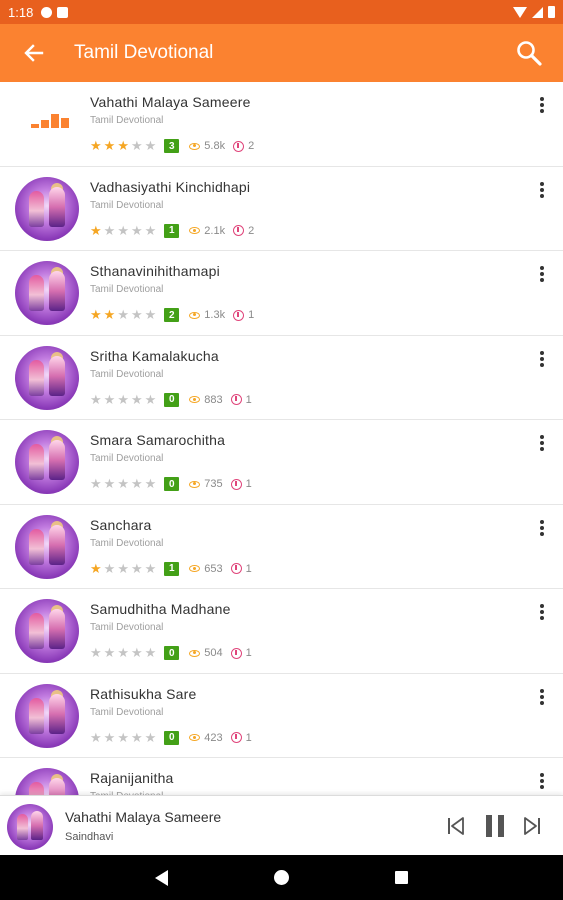 This screenshot has height=900, width=563. What do you see at coordinates (281, 877) in the screenshot?
I see `nav-home-icon` at bounding box center [281, 877].